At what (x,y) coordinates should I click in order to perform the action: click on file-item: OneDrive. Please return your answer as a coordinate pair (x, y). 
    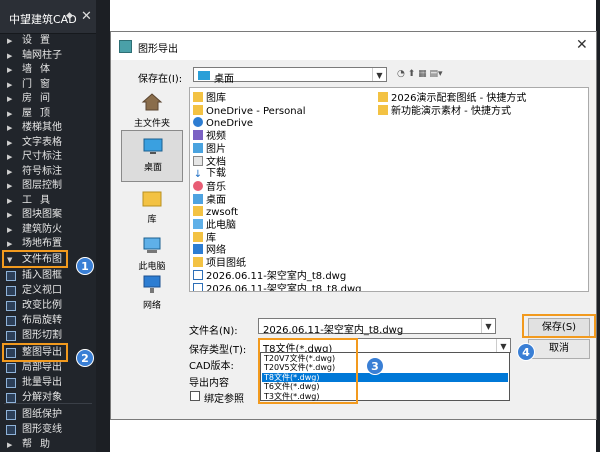
    Looking at the image, I should click on (223, 123).